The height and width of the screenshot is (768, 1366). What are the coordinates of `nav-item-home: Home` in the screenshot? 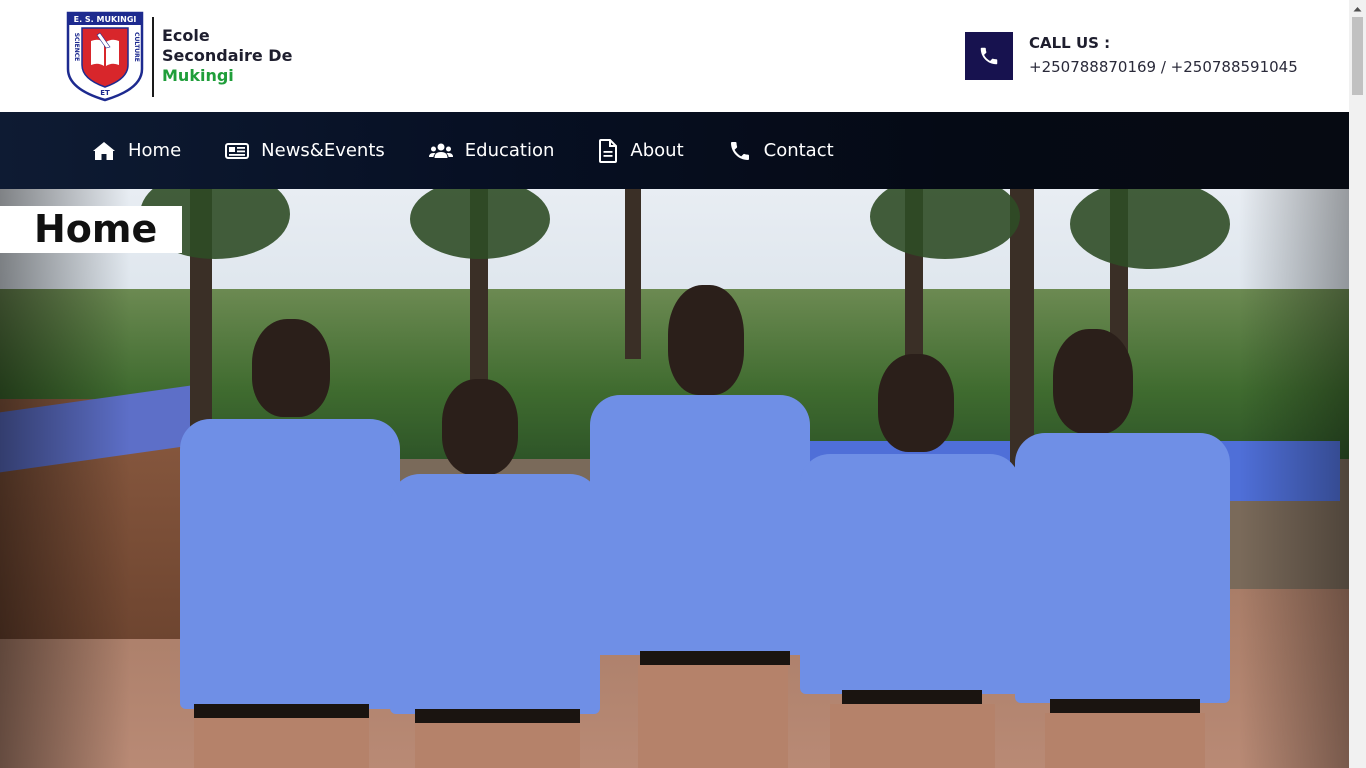 It's located at (136, 150).